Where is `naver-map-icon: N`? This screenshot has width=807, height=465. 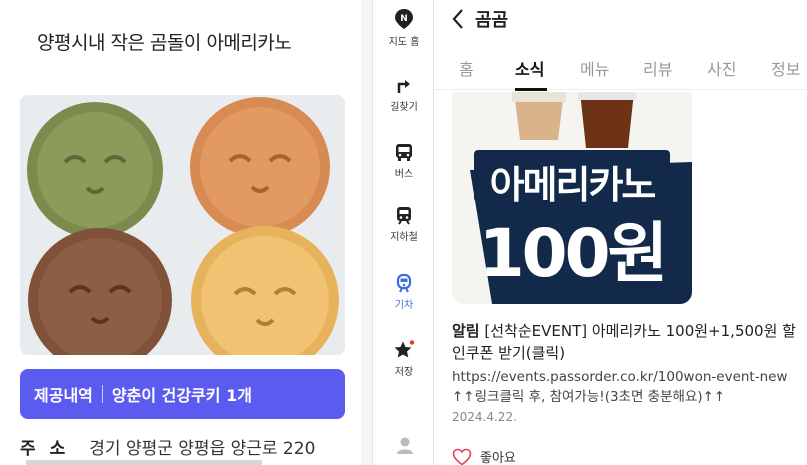
naver-map-icon: N is located at coordinates (404, 19).